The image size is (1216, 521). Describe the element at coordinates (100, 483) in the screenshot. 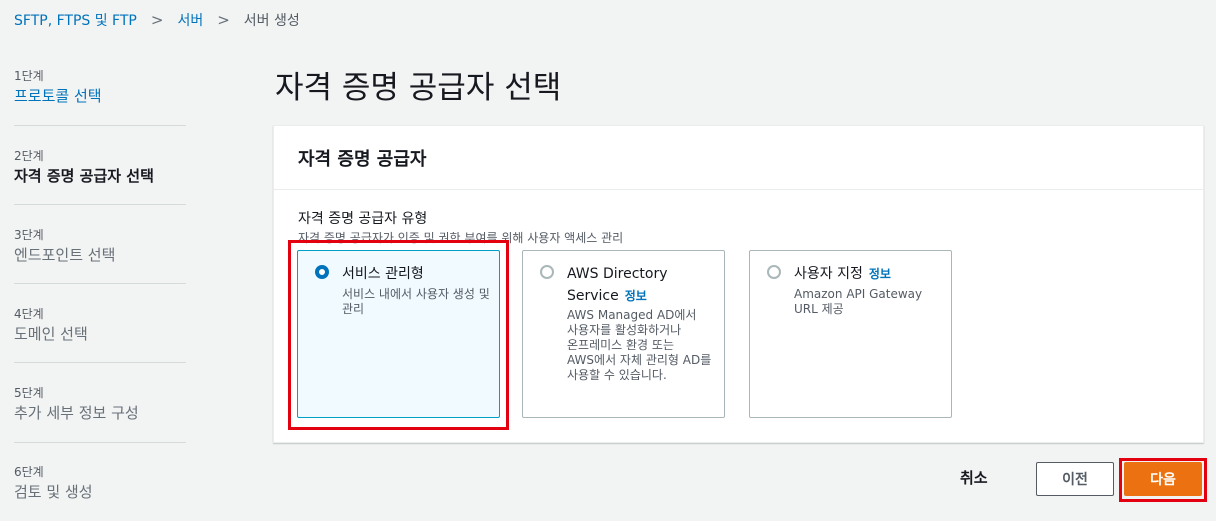

I see `step-6: 6단계 검토 및 생성` at that location.